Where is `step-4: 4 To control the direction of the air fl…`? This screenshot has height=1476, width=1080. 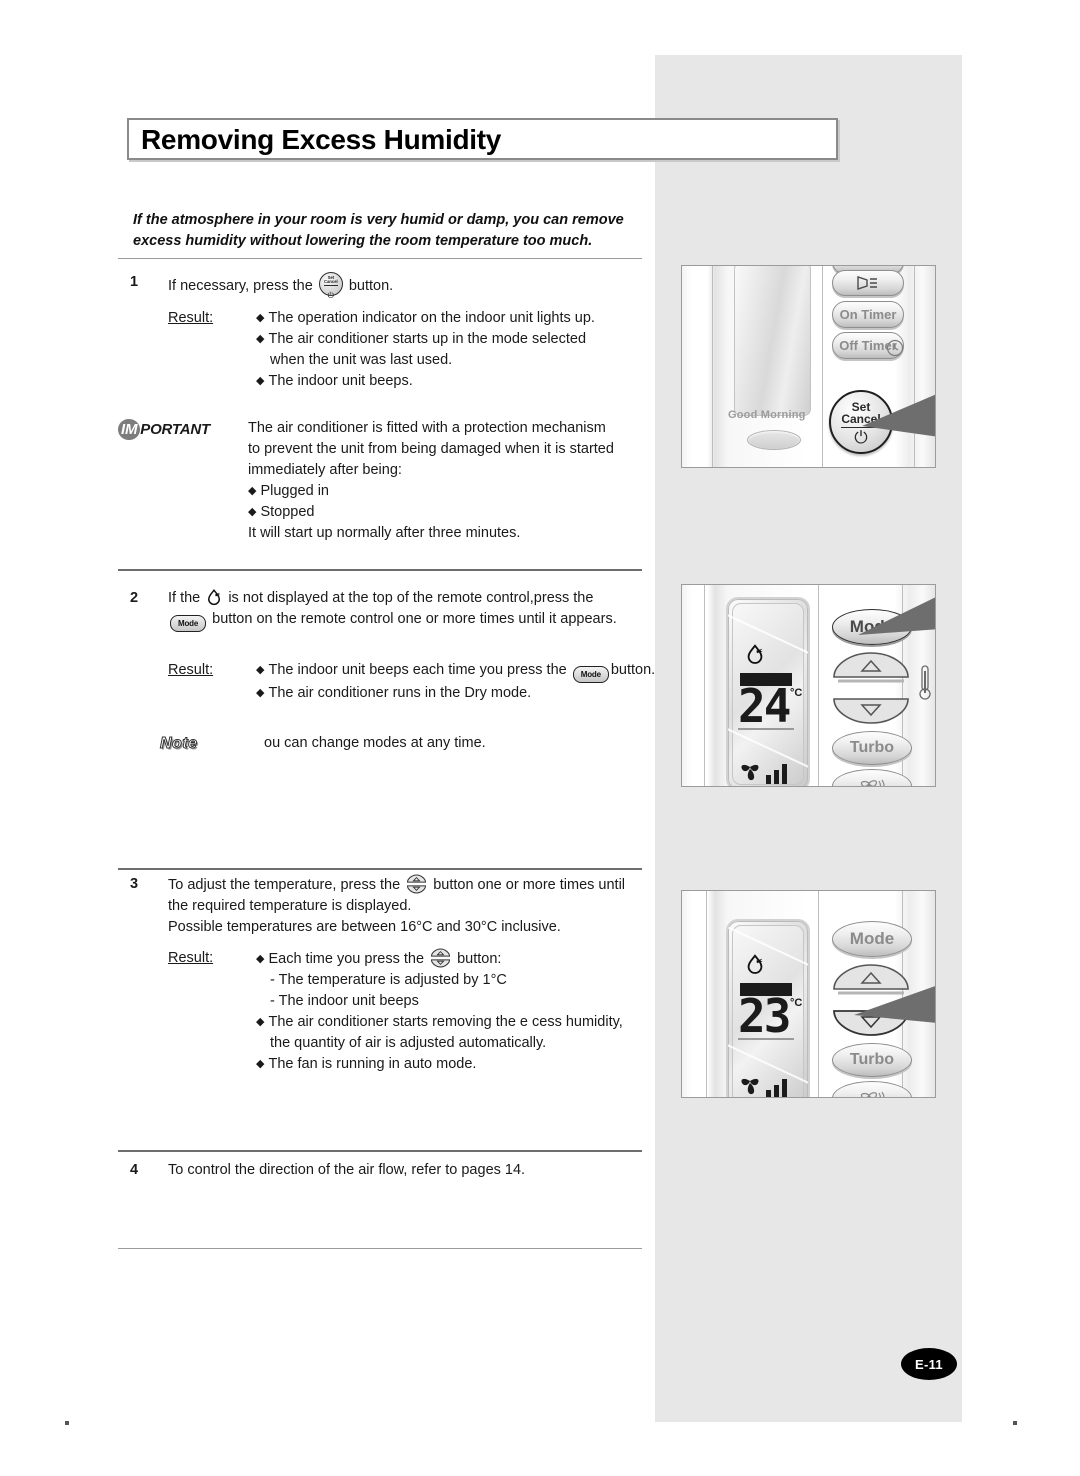 step-4: 4 To control the direction of the air fl… is located at coordinates (390, 1170).